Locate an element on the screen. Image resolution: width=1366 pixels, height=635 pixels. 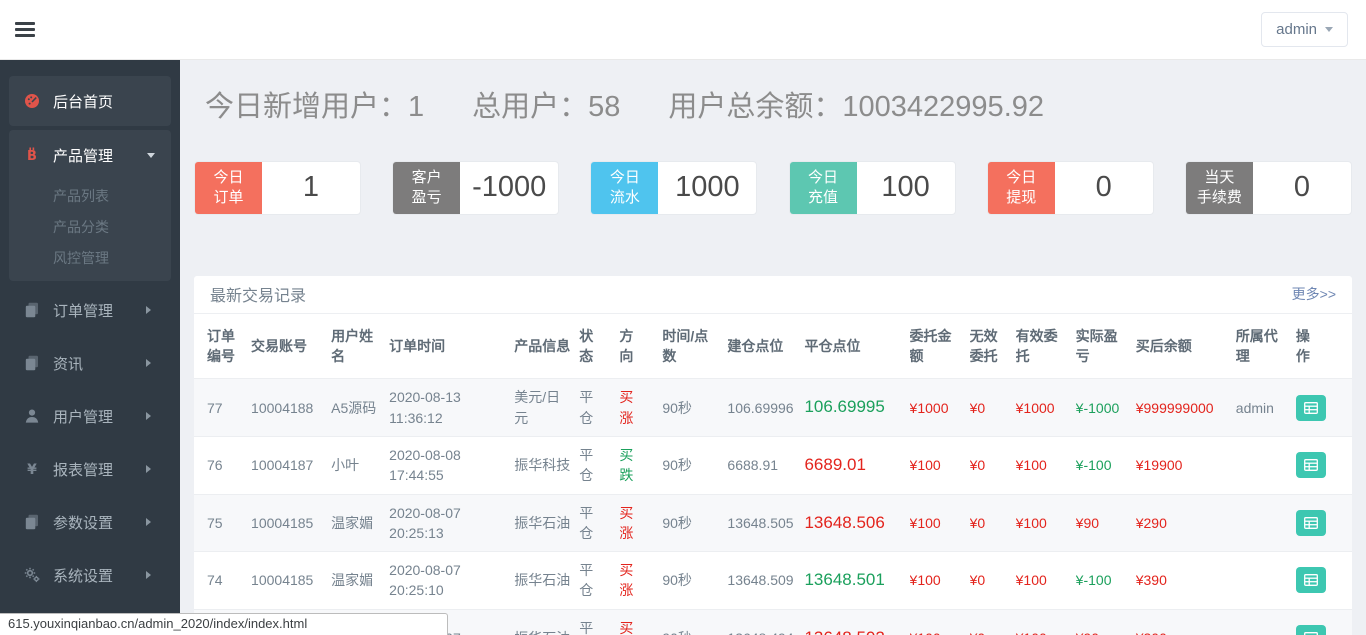
sidebar-item-0: 后台首页 is located at coordinates (90, 101).